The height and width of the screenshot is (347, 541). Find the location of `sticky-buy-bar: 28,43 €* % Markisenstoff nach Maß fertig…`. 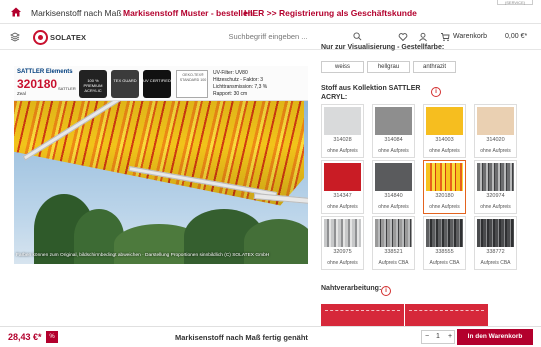

sticky-buy-bar: 28,43 €* % Markisenstoff nach Maß fertig… is located at coordinates (270, 336).